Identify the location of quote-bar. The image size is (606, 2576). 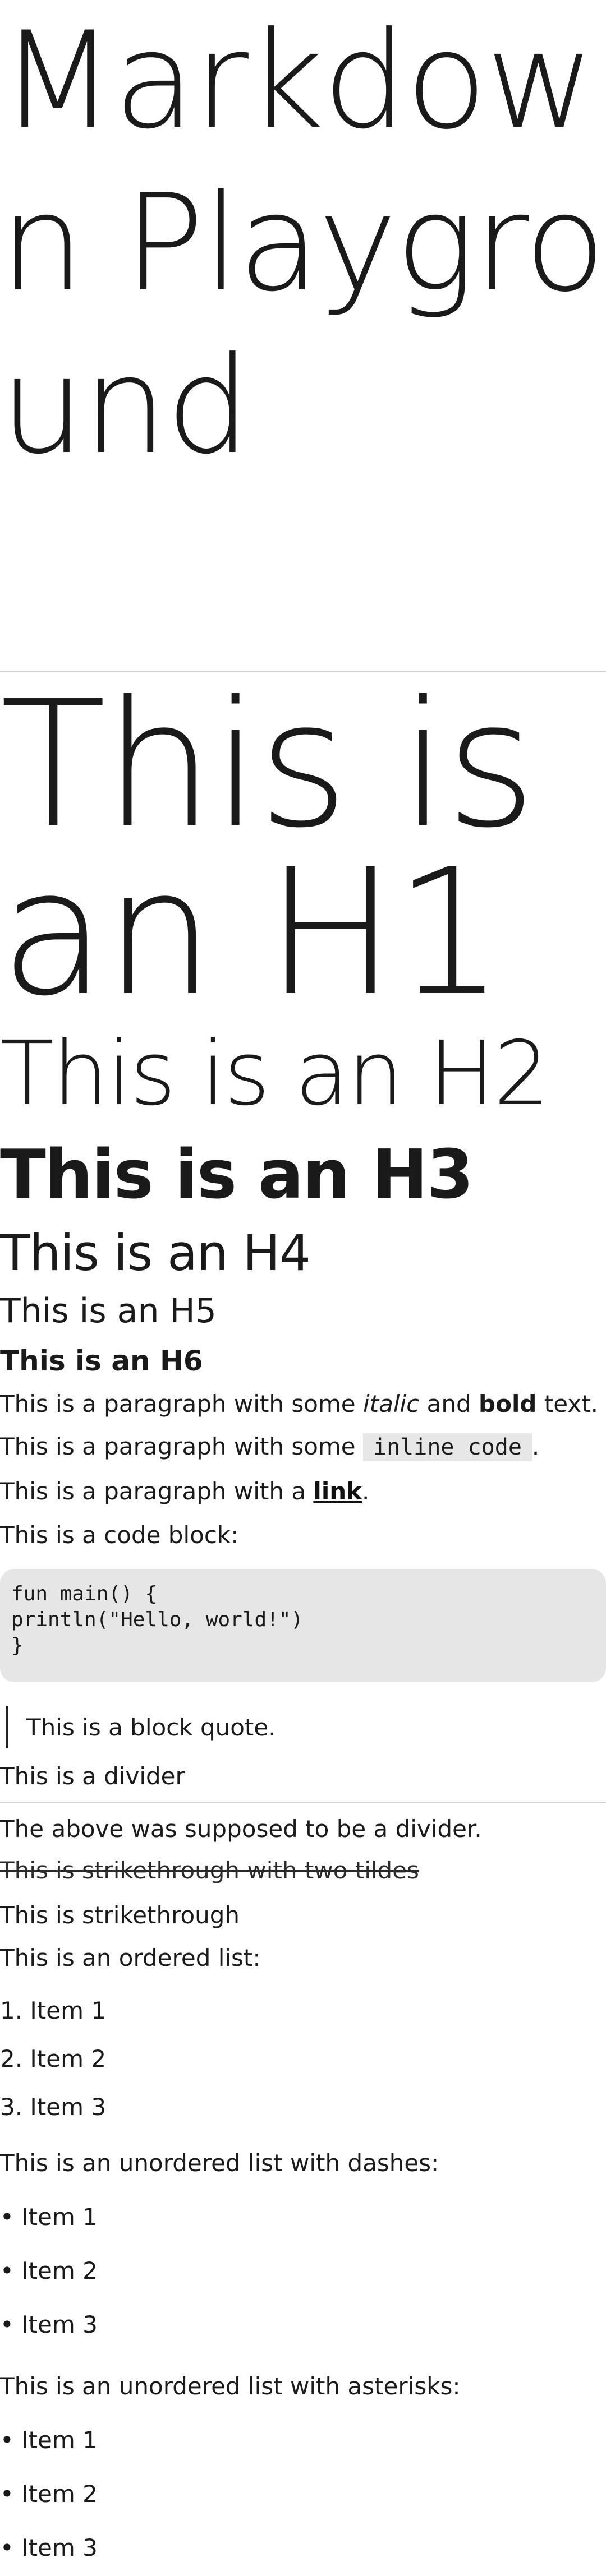
(7, 1727).